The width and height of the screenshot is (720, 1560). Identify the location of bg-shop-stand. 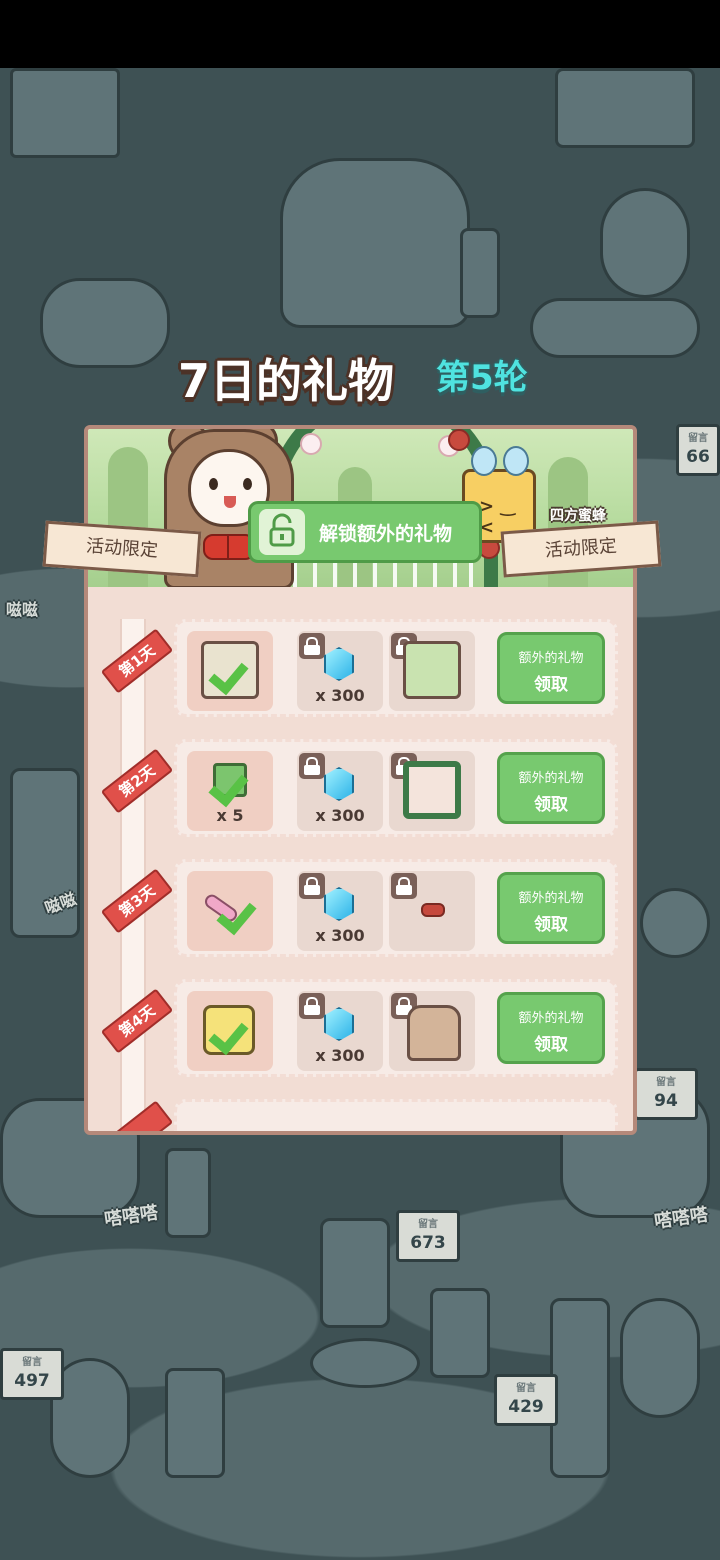
(65, 113).